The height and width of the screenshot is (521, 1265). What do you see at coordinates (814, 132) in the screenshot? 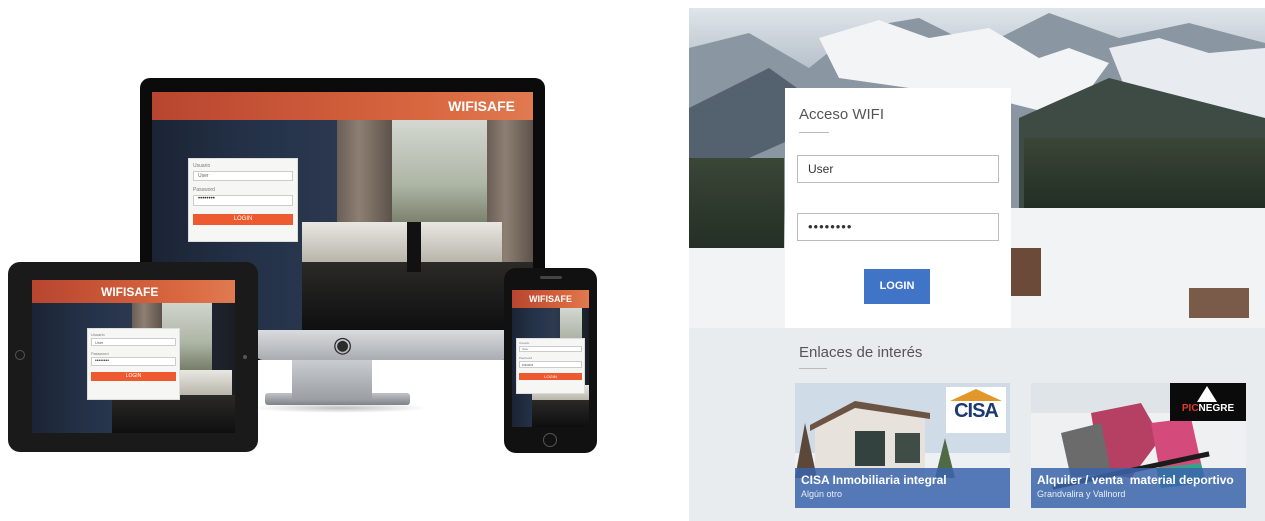
I see `title-underline` at bounding box center [814, 132].